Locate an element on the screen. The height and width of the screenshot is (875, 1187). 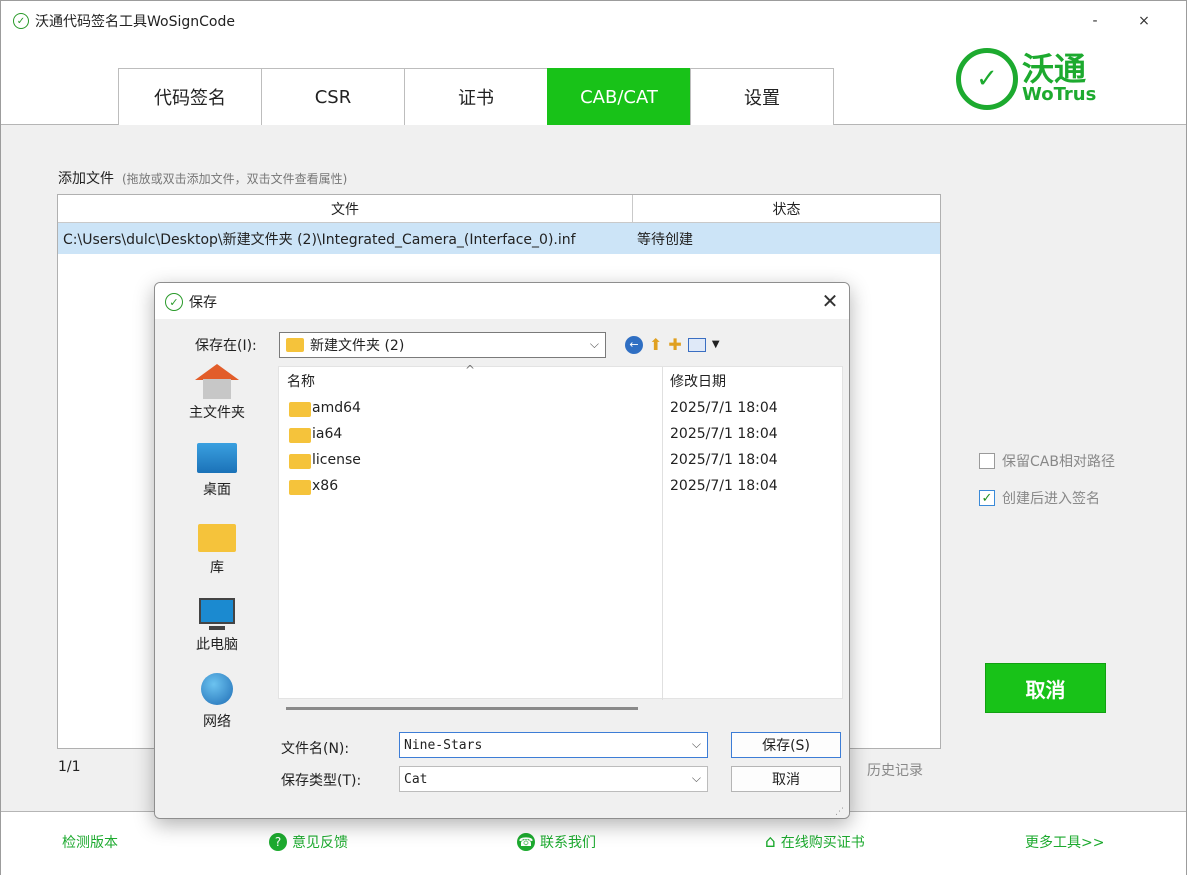
list-item: ia64 2025/7/1 18:04 is located at coordinates (559, 435).